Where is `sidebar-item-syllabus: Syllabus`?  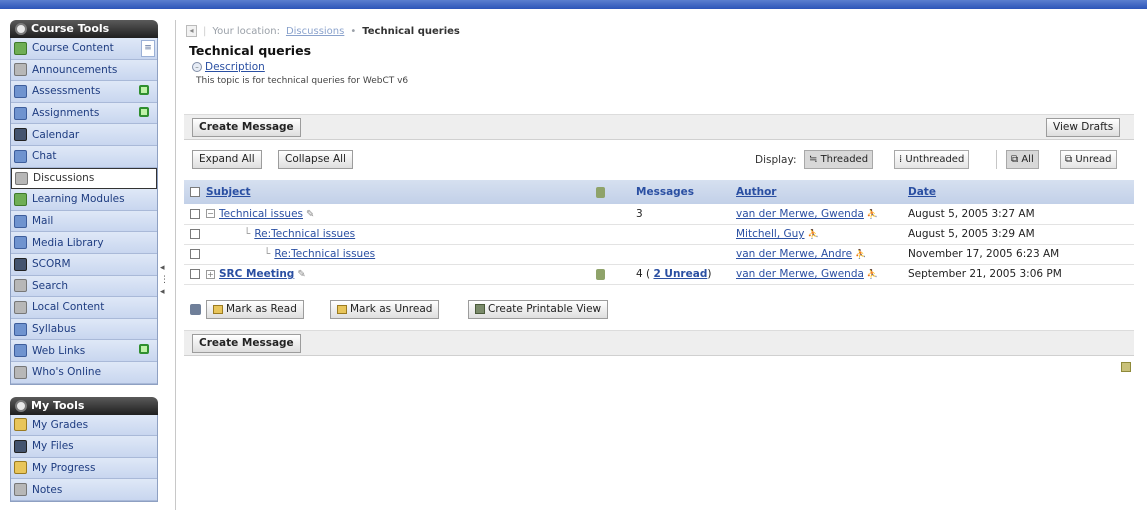
sidebar-item-syllabus: Syllabus is located at coordinates (84, 329).